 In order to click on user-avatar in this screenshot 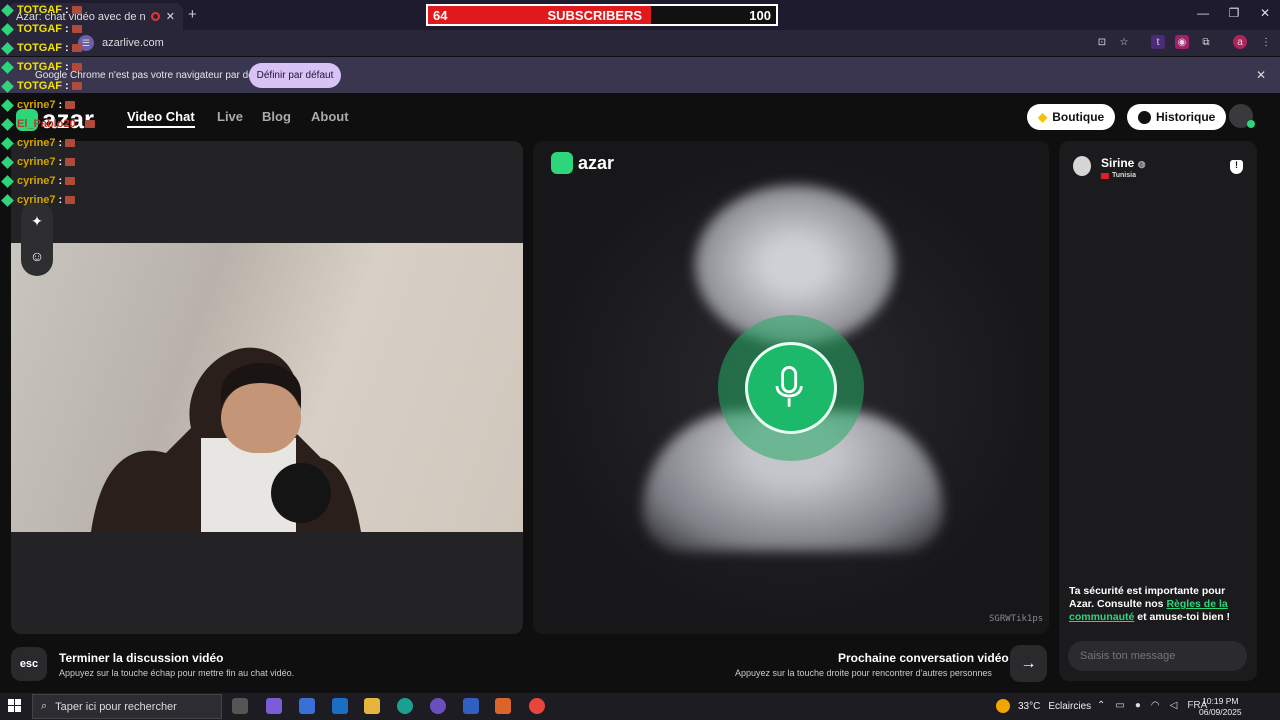, I will do `click(1242, 116)`.